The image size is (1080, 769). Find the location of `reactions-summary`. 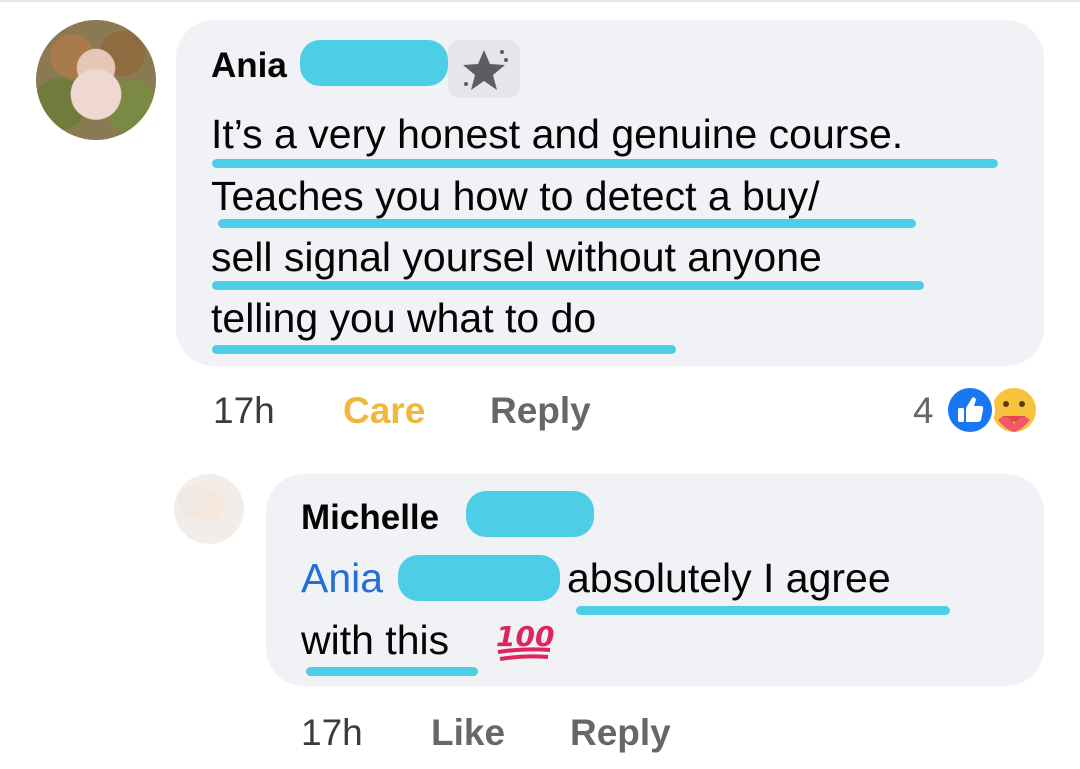

reactions-summary is located at coordinates (991, 410).